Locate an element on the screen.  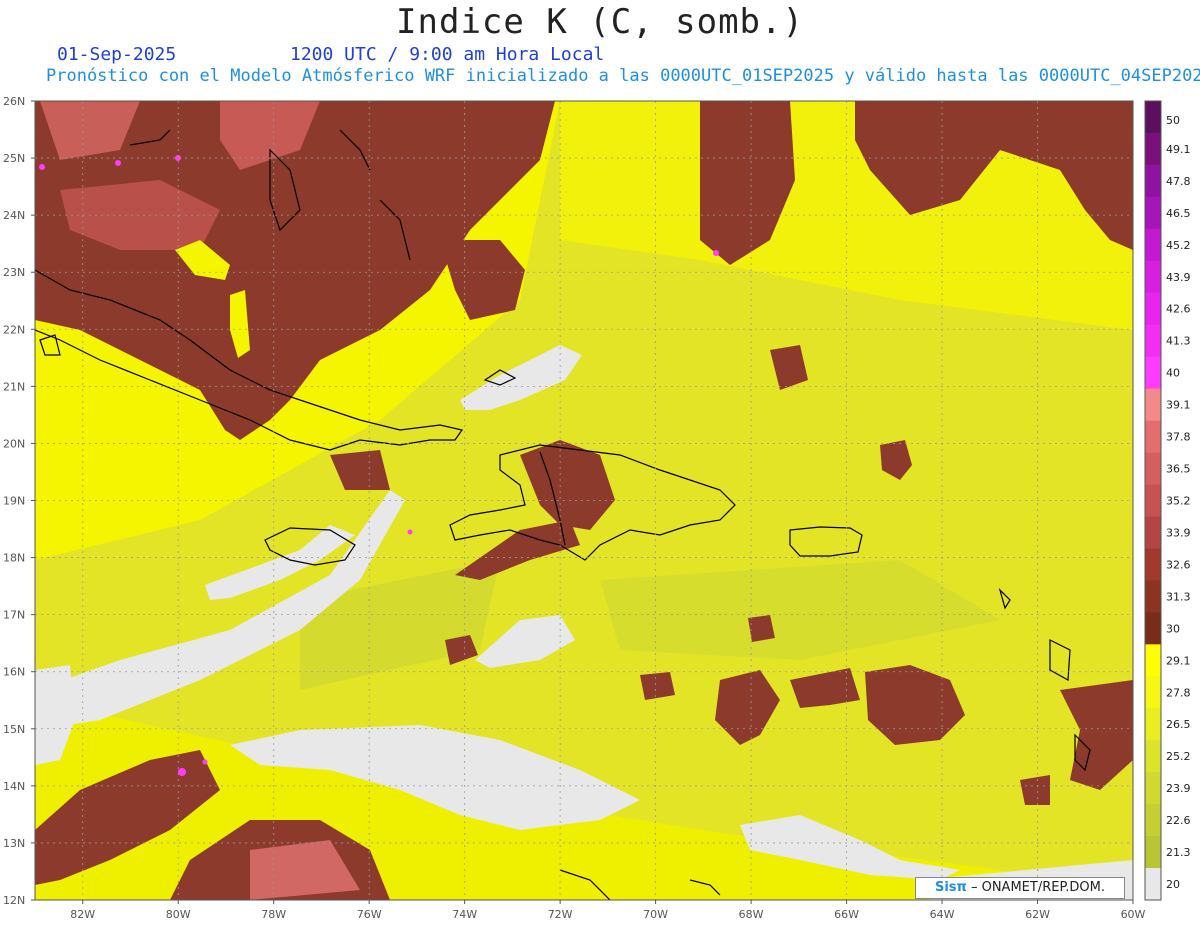
legend-label: 49.1 is located at coordinates (1178, 149).